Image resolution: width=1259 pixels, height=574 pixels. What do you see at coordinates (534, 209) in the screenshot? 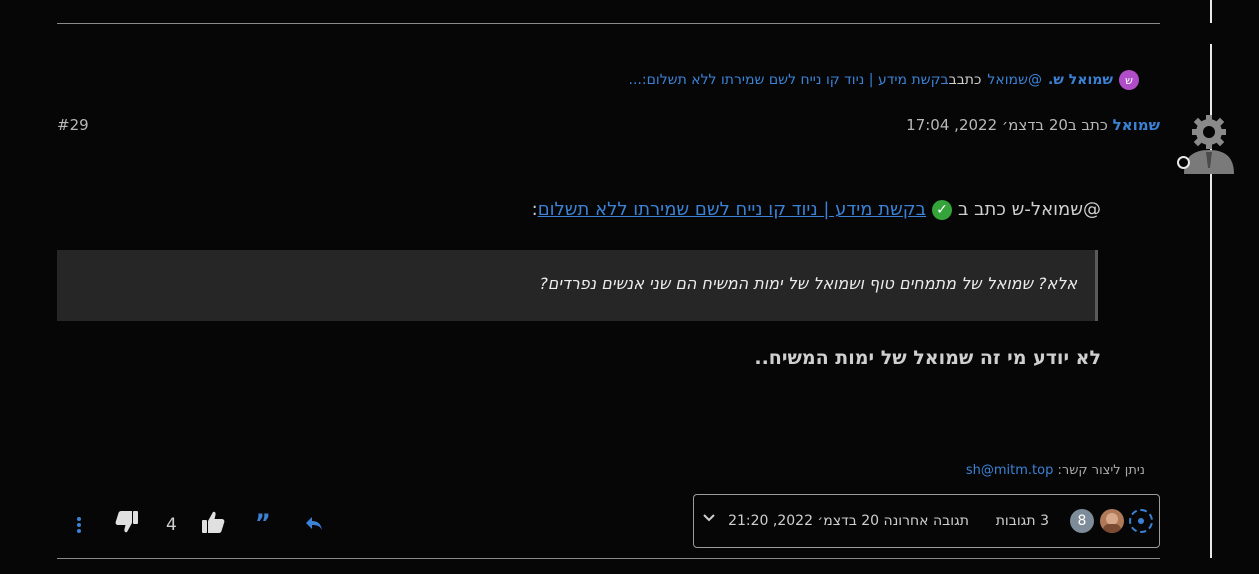
I see `quote-intro-suffix: :` at bounding box center [534, 209].